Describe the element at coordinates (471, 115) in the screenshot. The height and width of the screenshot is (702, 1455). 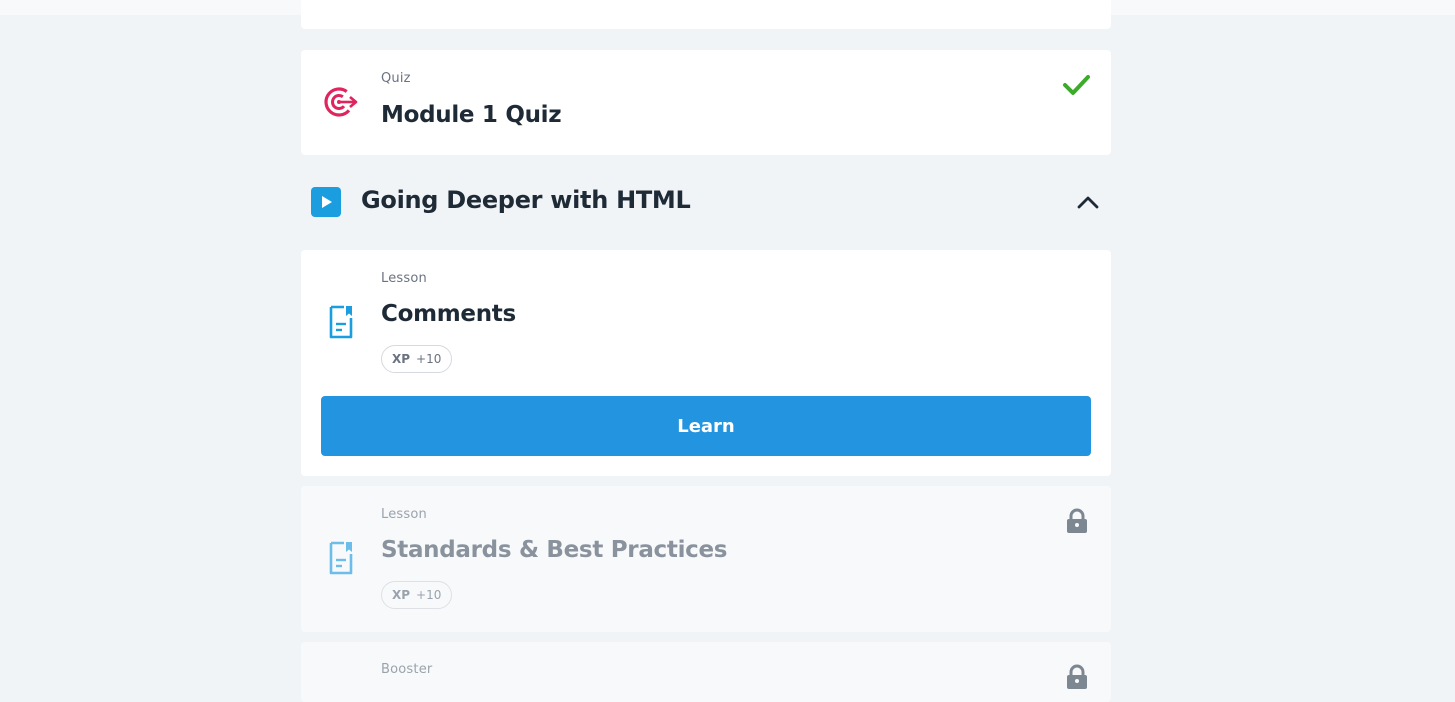
I see `quiz-title: Module 1 Quiz` at that location.